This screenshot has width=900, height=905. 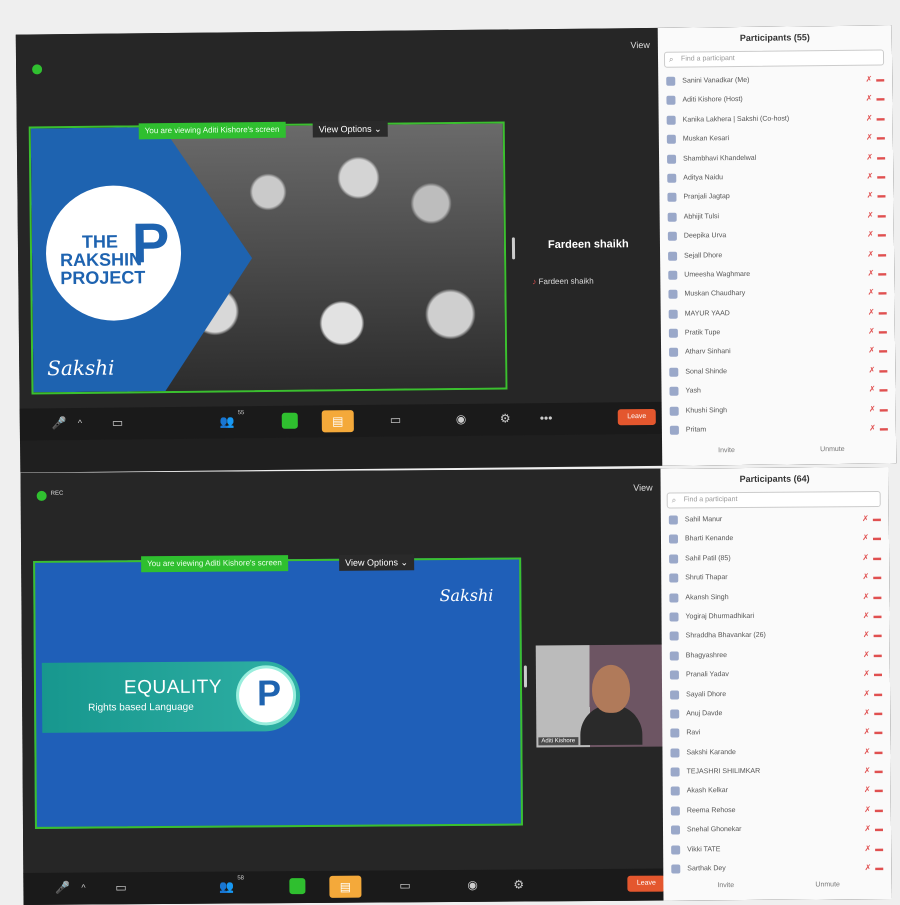 I want to click on participant-row: TEJASHRI SHILIMKAR ✗ ▬, so click(x=776, y=771).